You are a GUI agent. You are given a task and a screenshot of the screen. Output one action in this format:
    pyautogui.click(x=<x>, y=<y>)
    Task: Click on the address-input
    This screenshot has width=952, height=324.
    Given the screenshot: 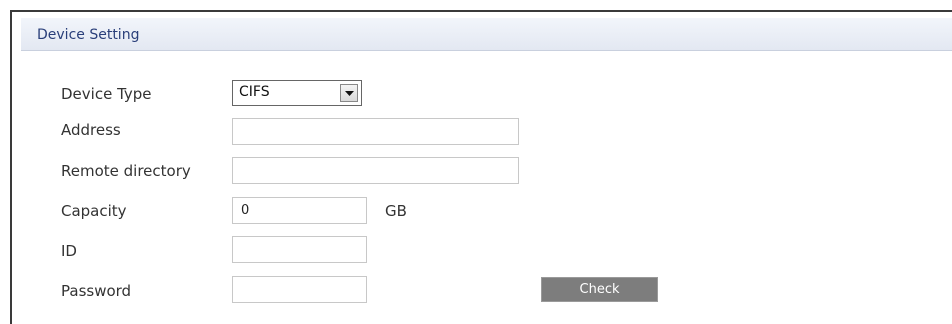 What is the action you would take?
    pyautogui.click(x=375, y=131)
    